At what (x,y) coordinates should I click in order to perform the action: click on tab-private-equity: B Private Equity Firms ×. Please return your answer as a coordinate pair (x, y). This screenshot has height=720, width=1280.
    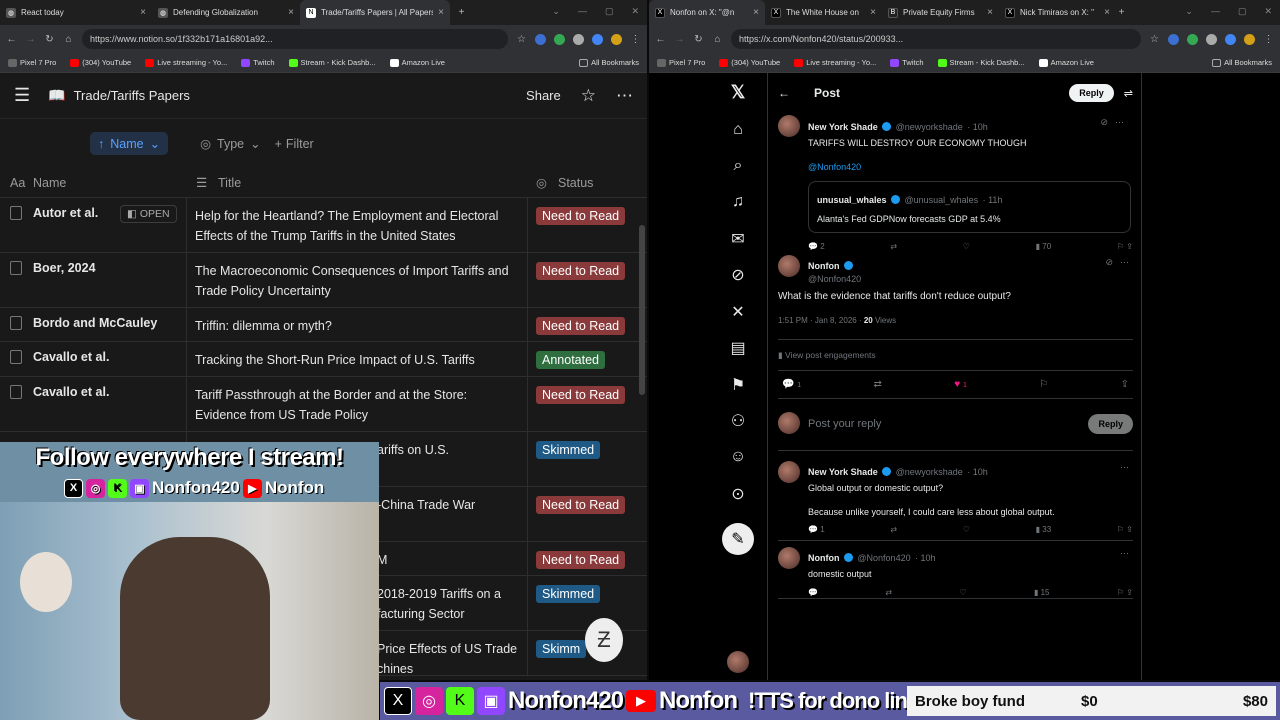
    Looking at the image, I should click on (940, 12).